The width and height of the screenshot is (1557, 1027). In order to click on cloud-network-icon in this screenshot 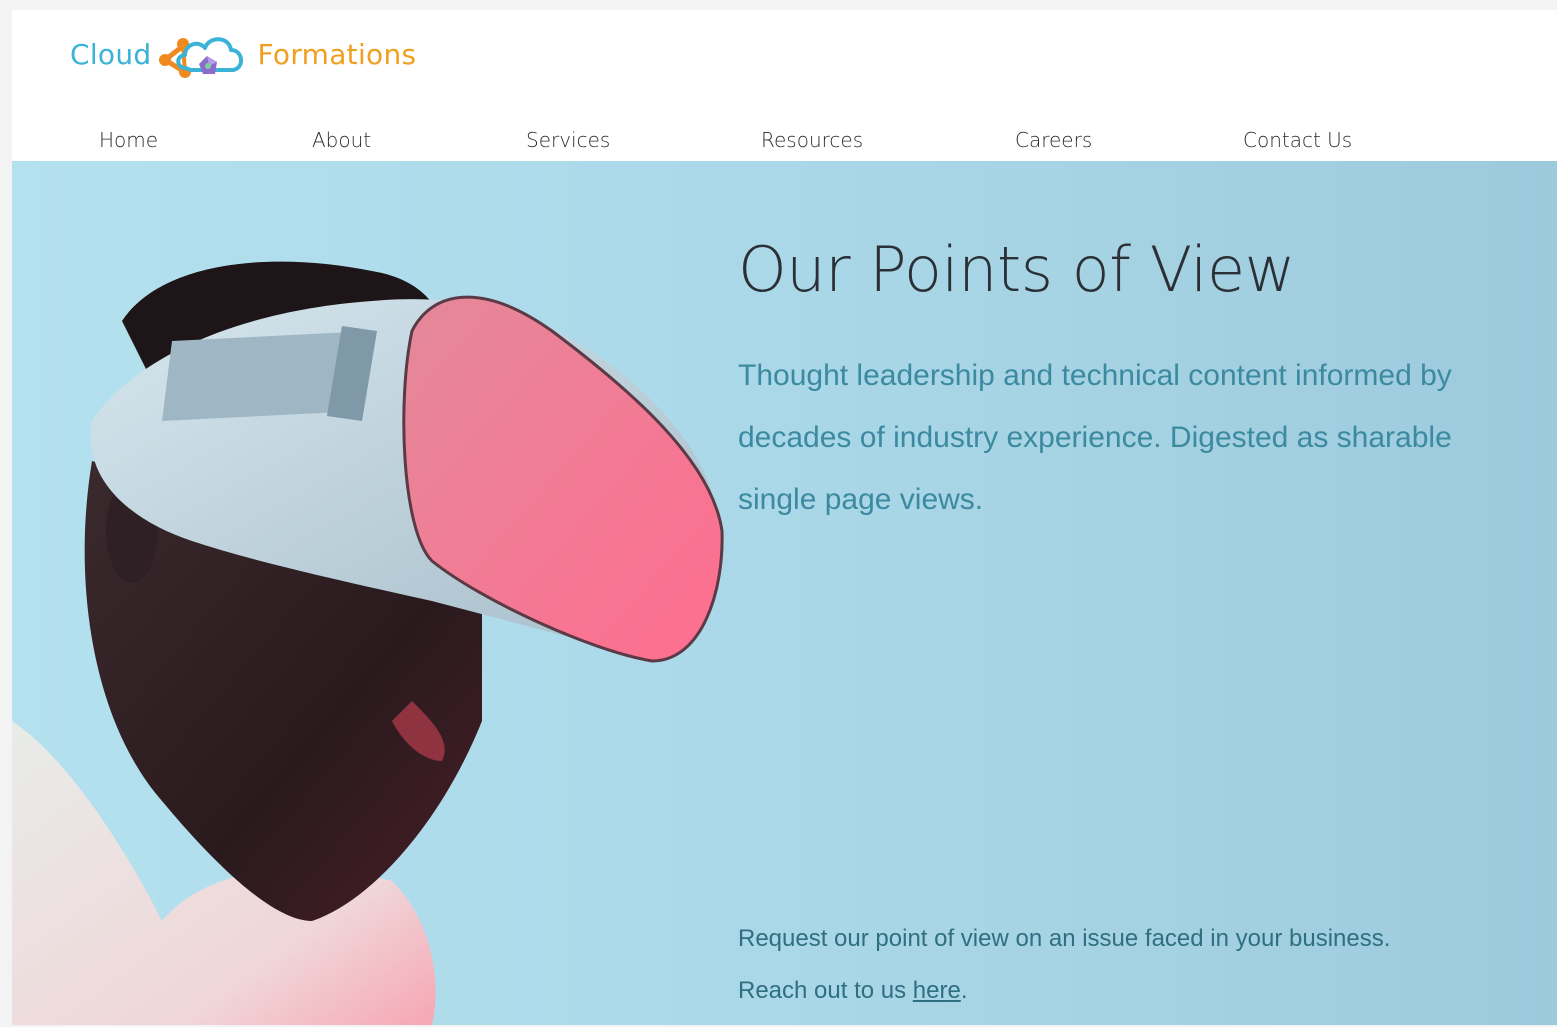, I will do `click(201, 57)`.